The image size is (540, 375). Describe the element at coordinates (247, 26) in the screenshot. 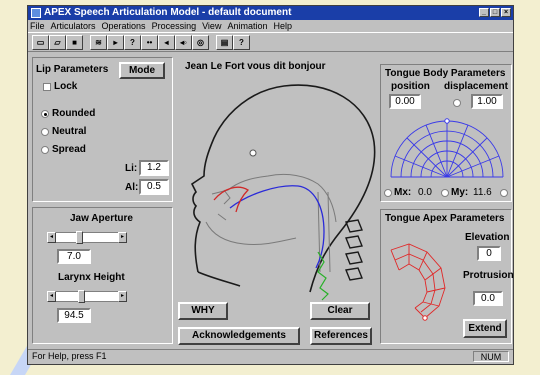

I see `menu-animation: Animation` at that location.